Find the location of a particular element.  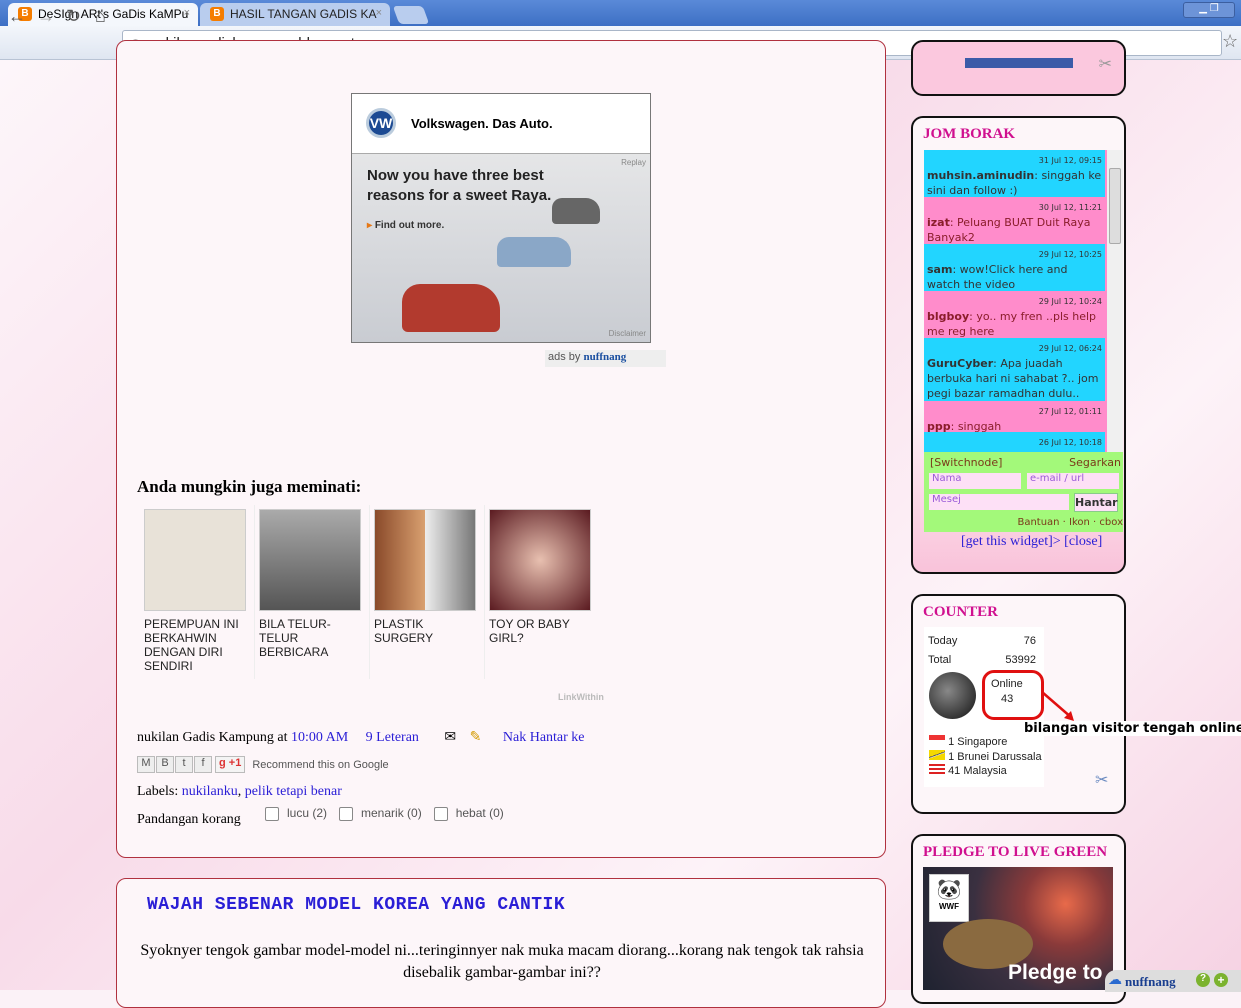

ad-disclaimer: Disclaimer is located at coordinates (627, 333).